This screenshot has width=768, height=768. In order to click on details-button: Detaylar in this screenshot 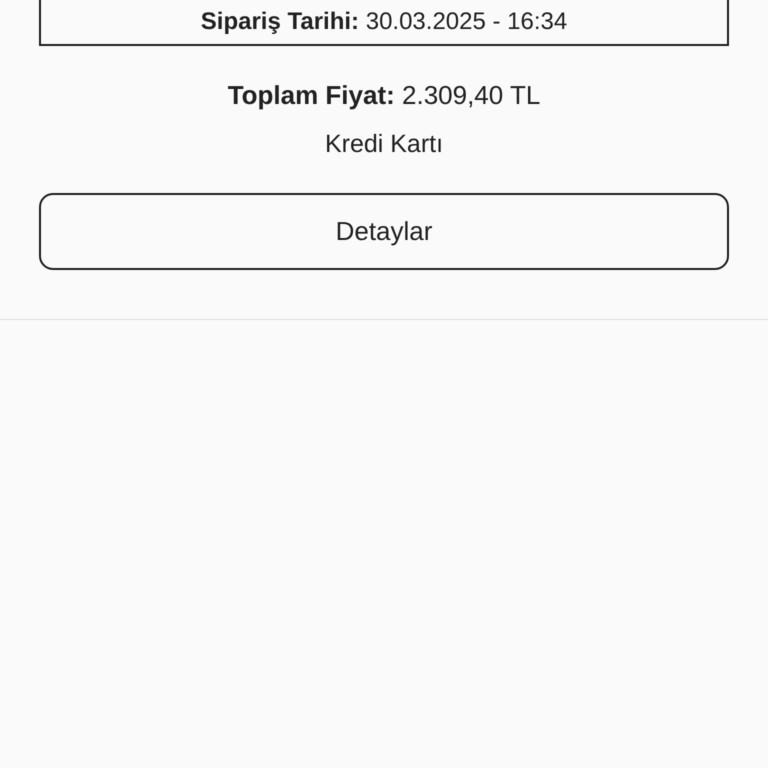, I will do `click(384, 231)`.